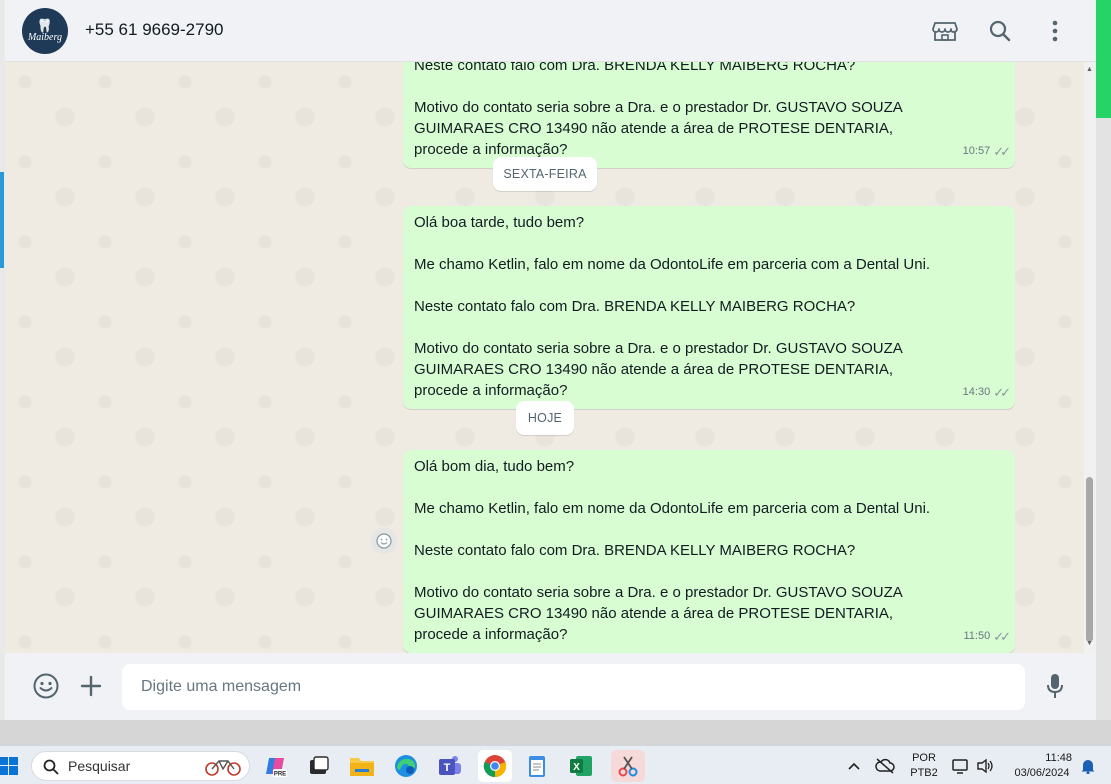 This screenshot has width=1111, height=784. Describe the element at coordinates (976, 151) in the screenshot. I see `message-time: 10:57` at that location.